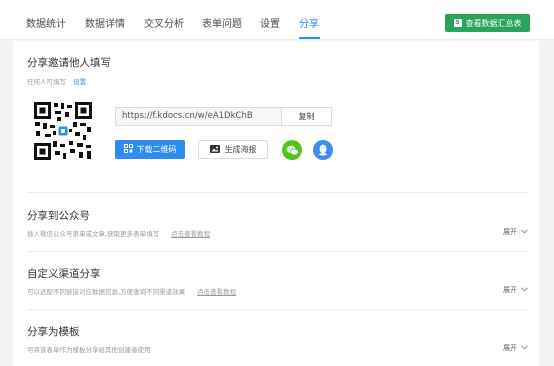  I want to click on wechat-icon, so click(292, 150).